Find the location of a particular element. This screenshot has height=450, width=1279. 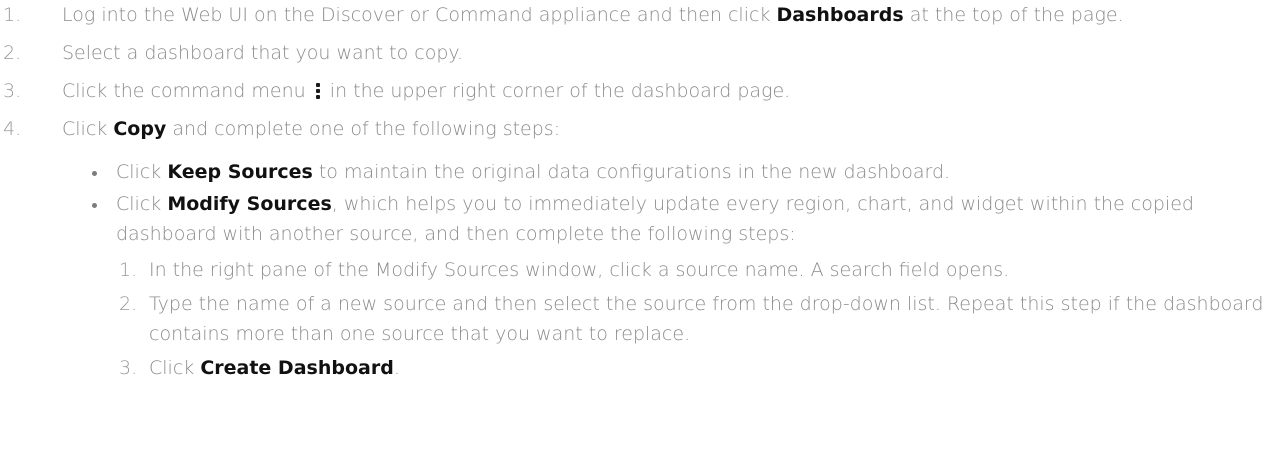

command-menu-icon is located at coordinates (318, 90).